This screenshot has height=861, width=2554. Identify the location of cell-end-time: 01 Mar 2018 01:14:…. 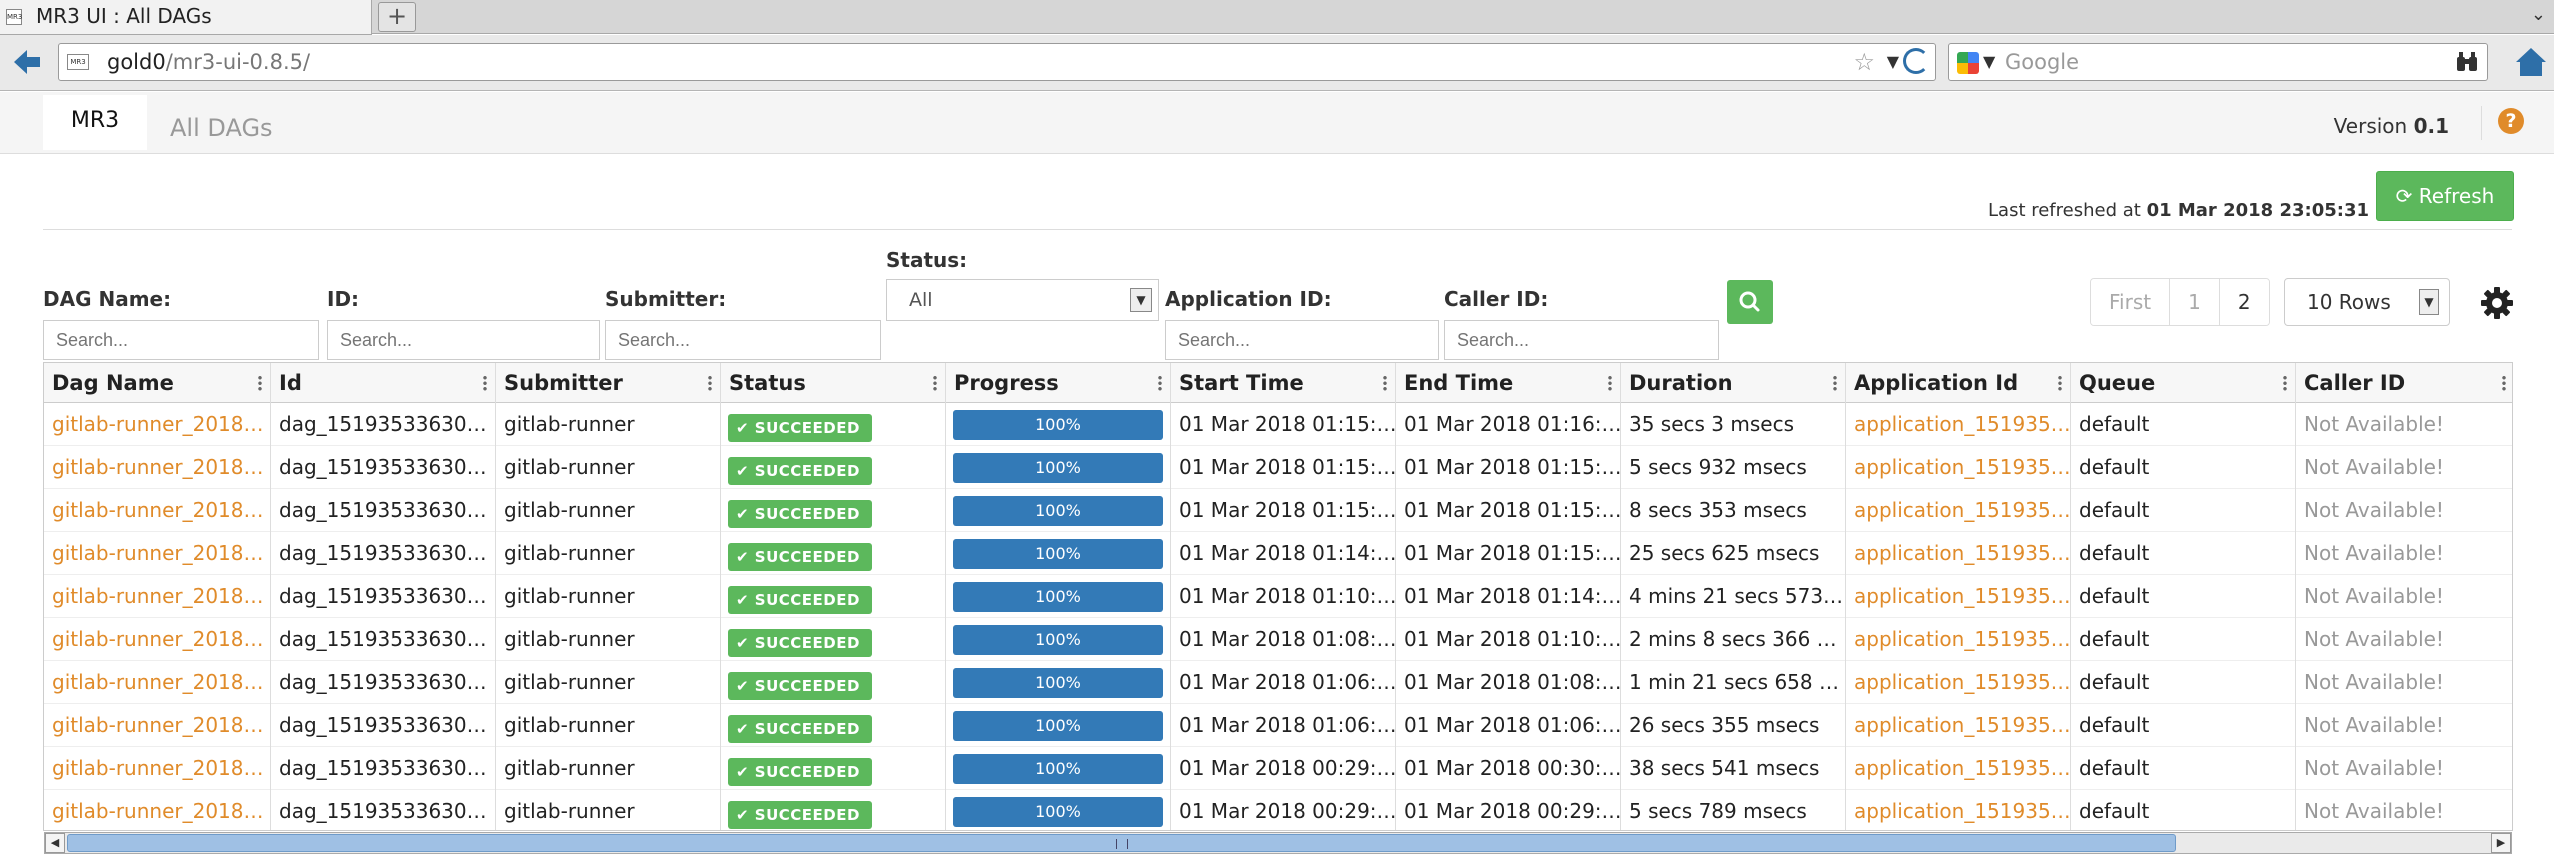
(1508, 596).